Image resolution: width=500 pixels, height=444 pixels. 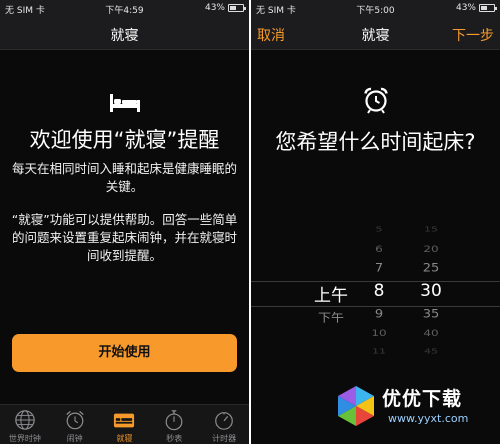 I want to click on tab-bedtime: 就寝, so click(x=125, y=424).